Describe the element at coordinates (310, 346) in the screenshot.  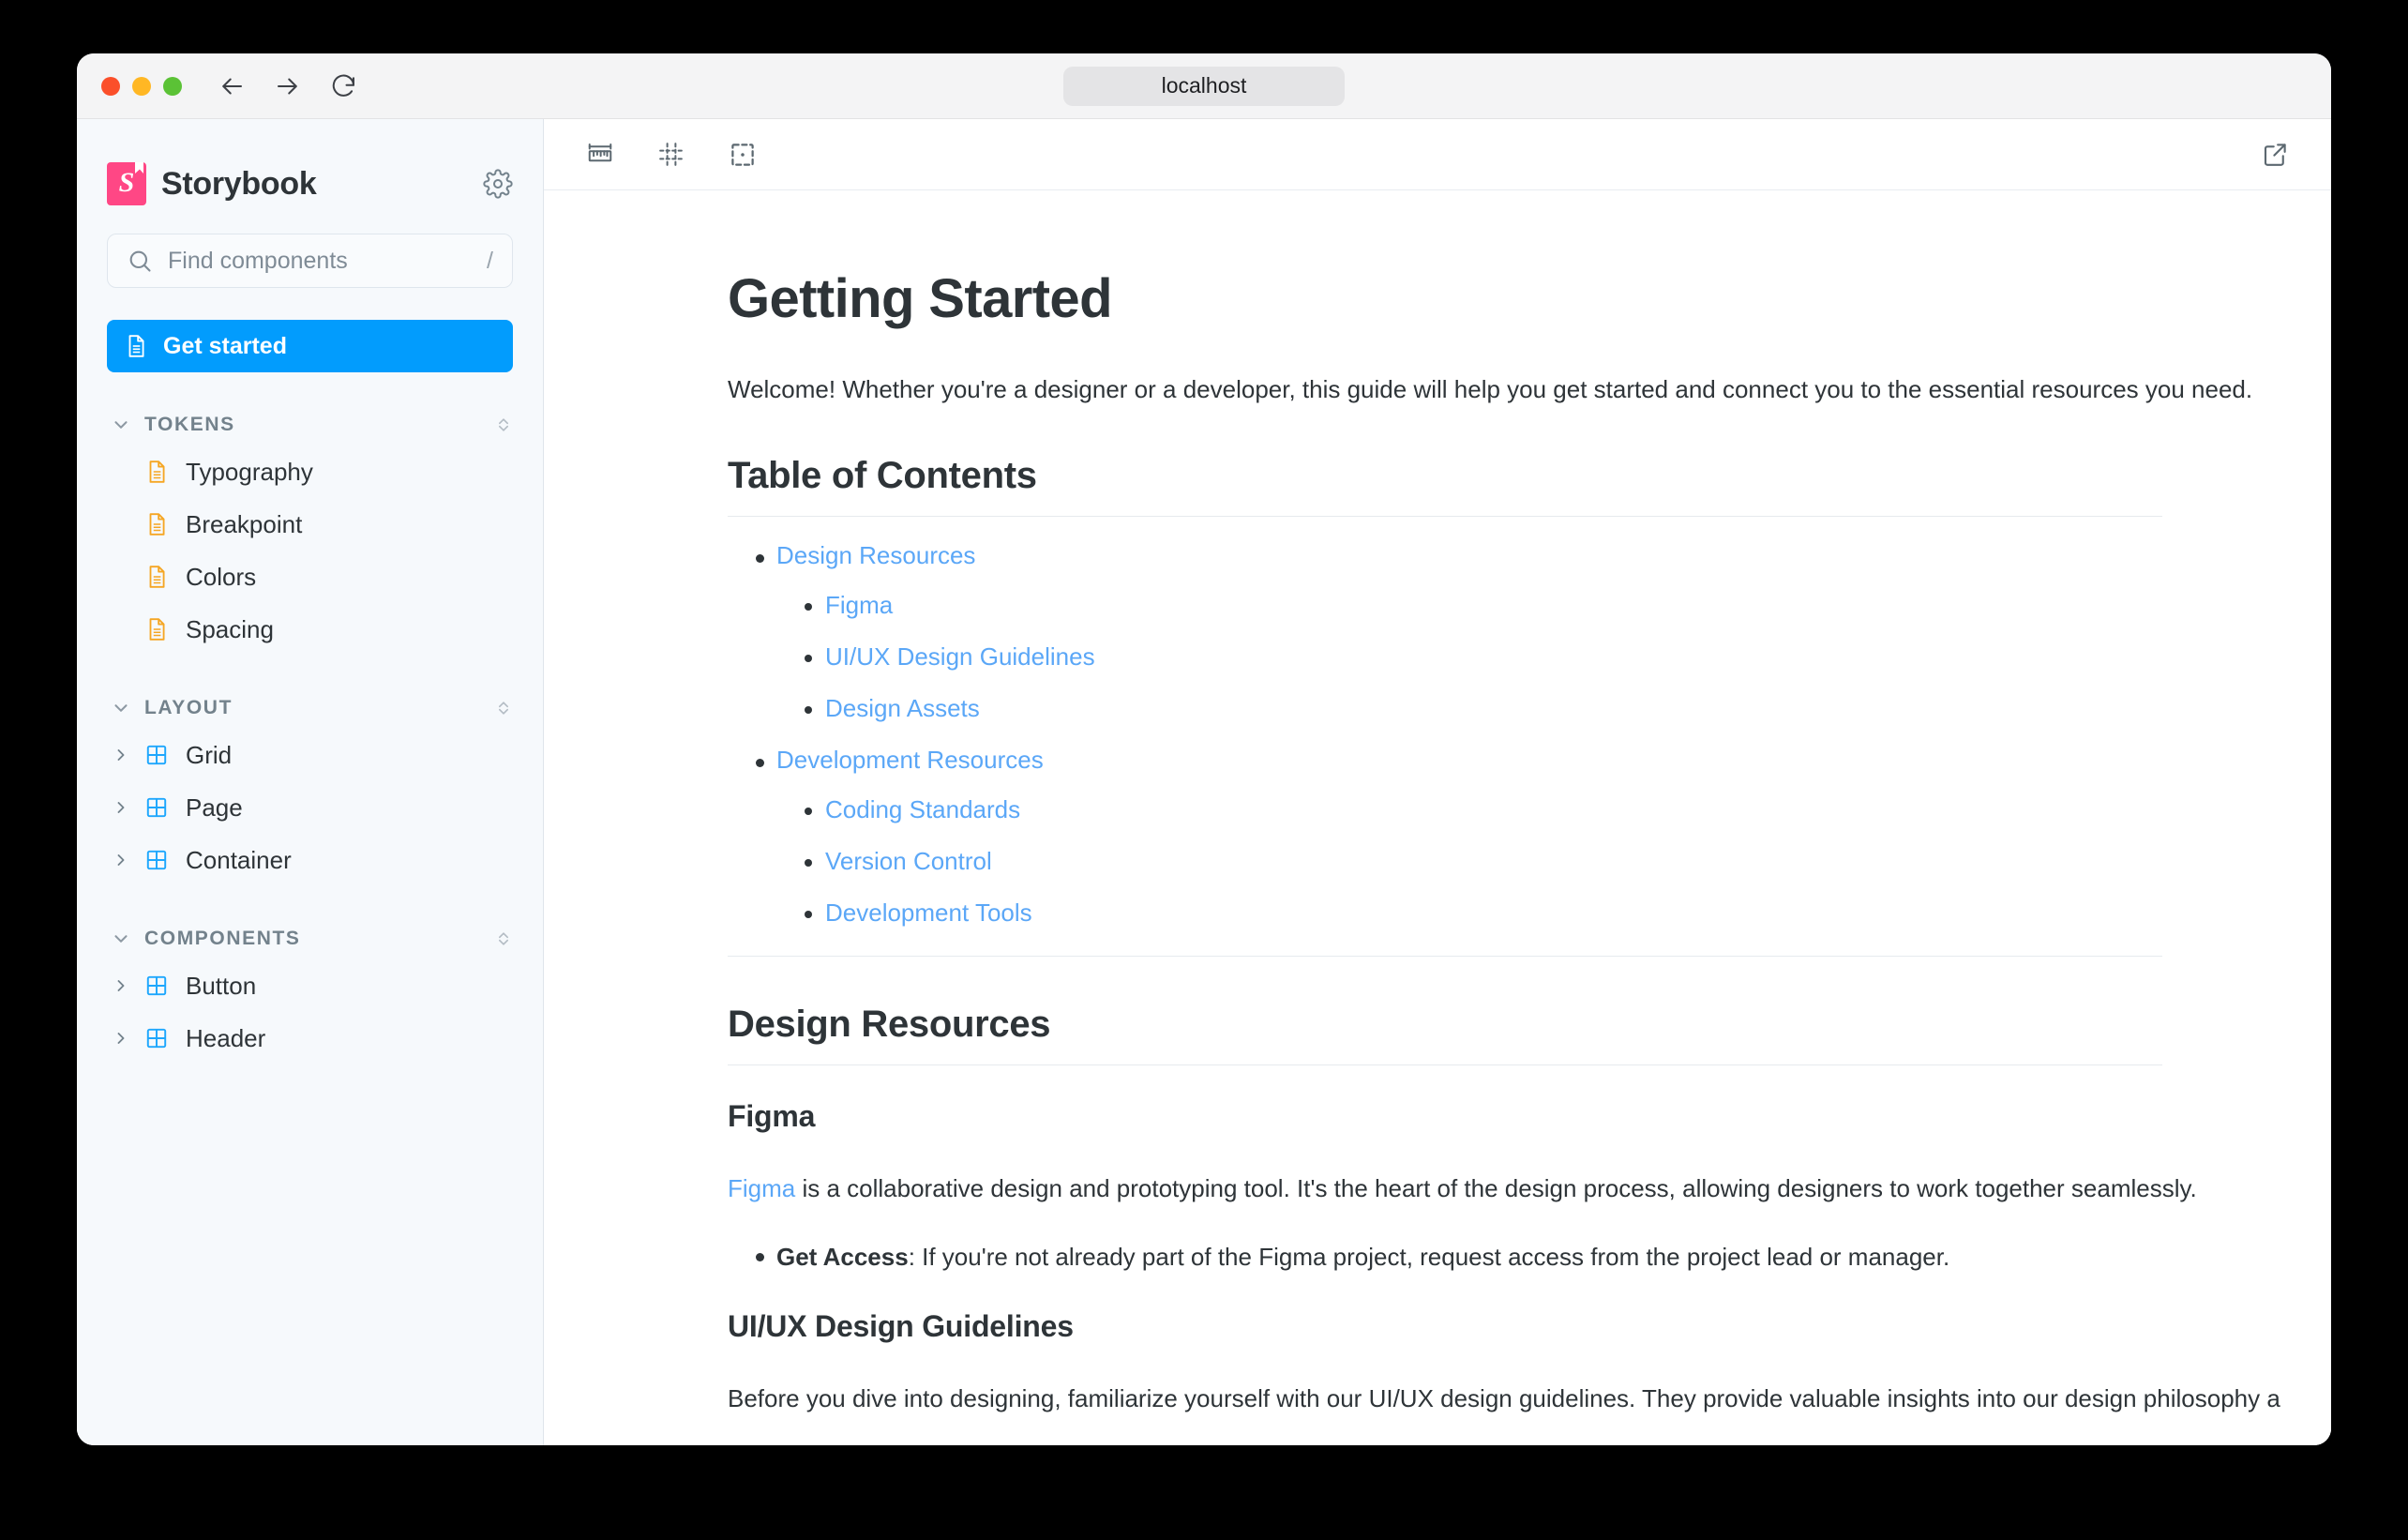
I see `sidebar-item-get-started: Get started` at that location.